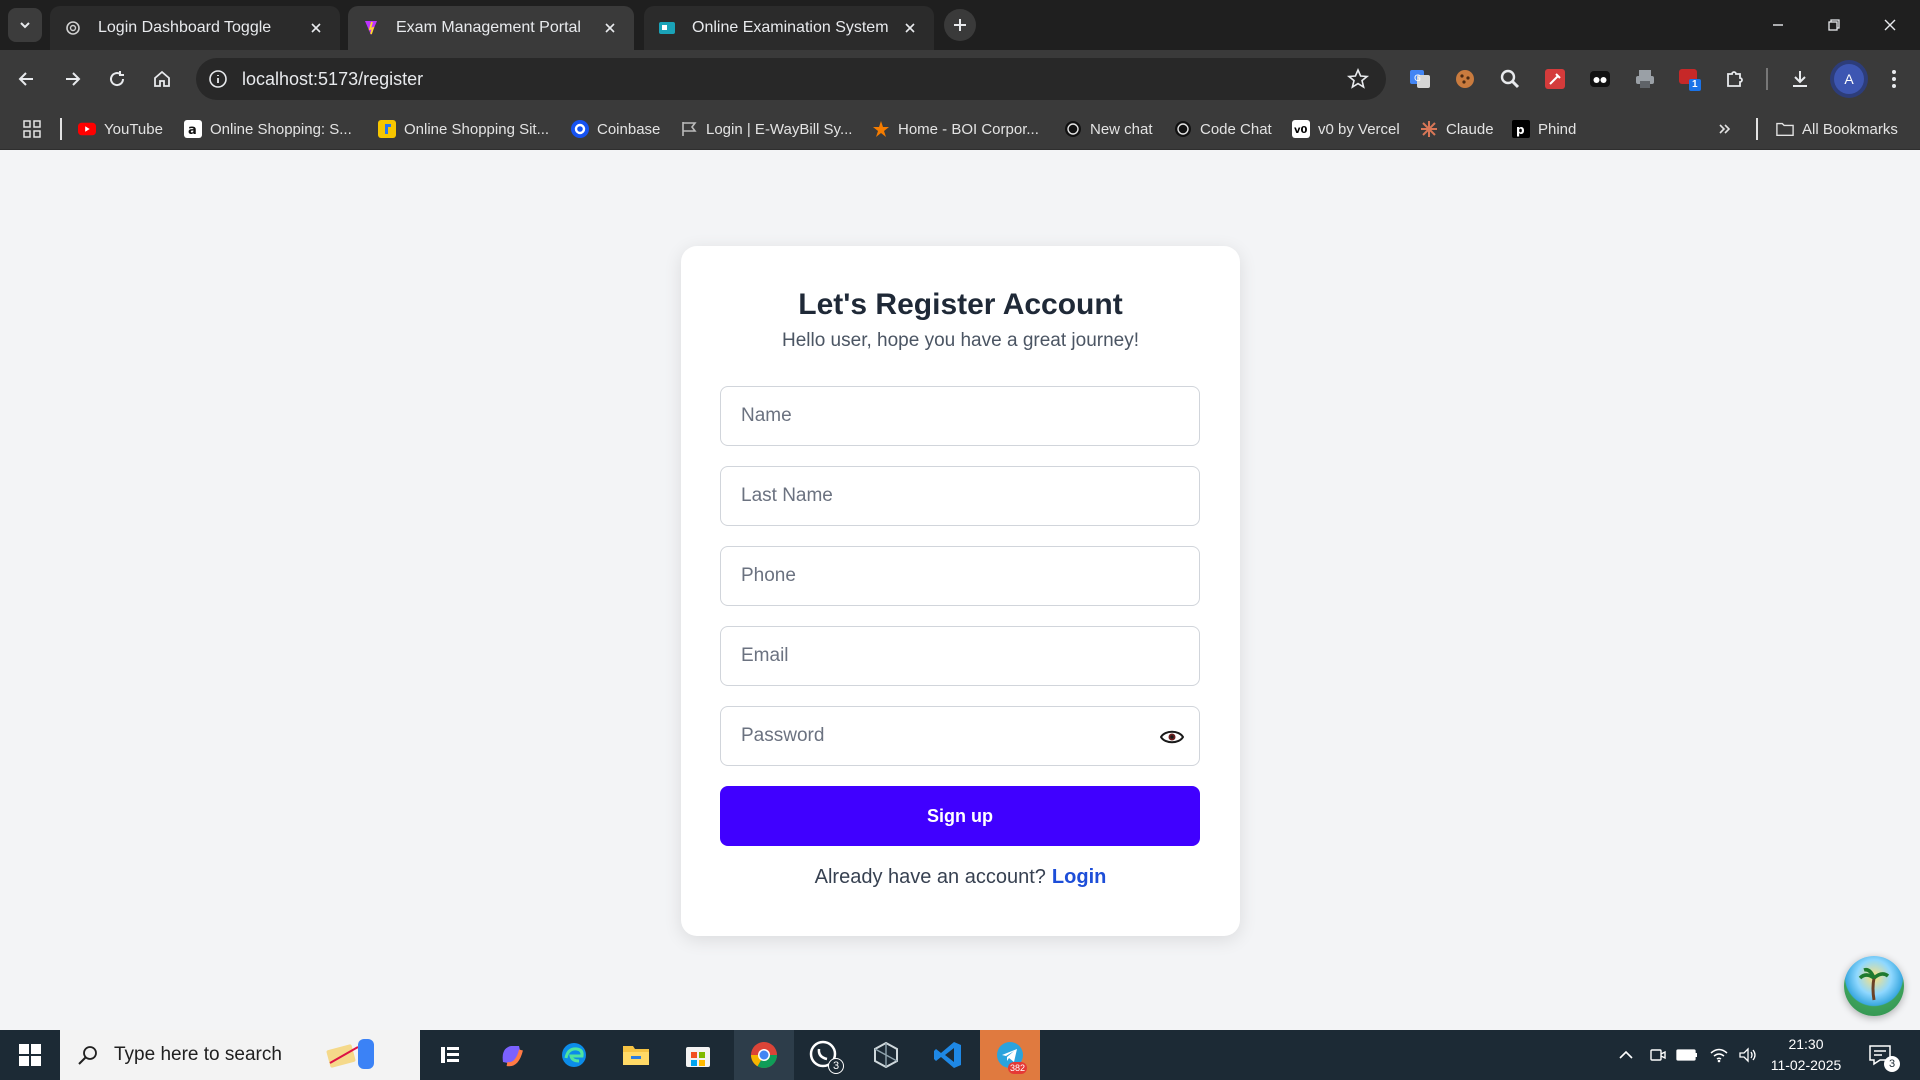  I want to click on svg-text: a, so click(192, 130).